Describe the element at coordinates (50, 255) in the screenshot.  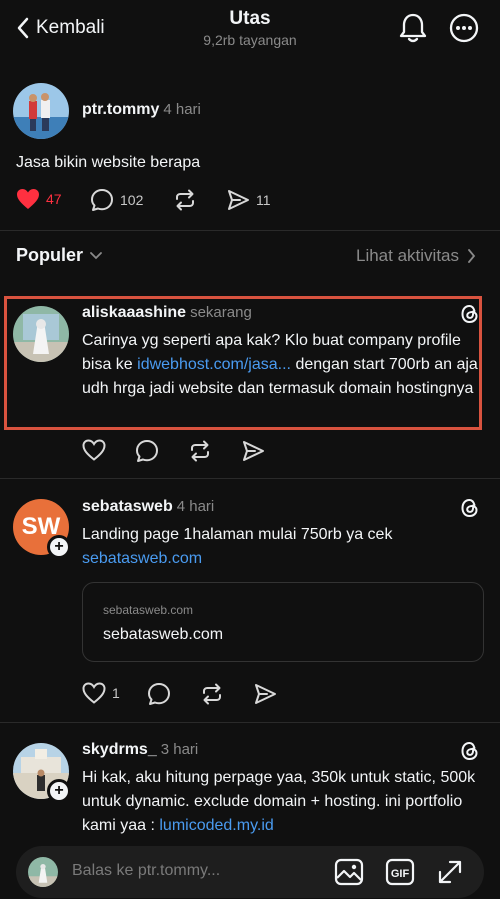
I see `sort-label: Populer` at that location.